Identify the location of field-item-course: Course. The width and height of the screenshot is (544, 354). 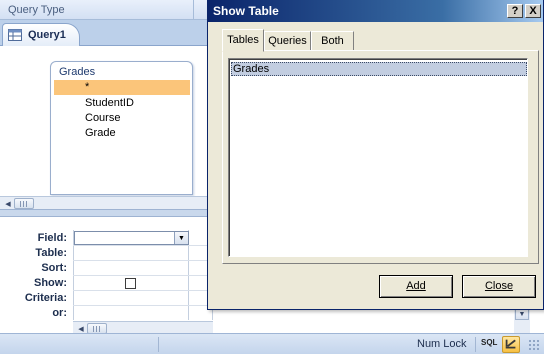
(122, 118).